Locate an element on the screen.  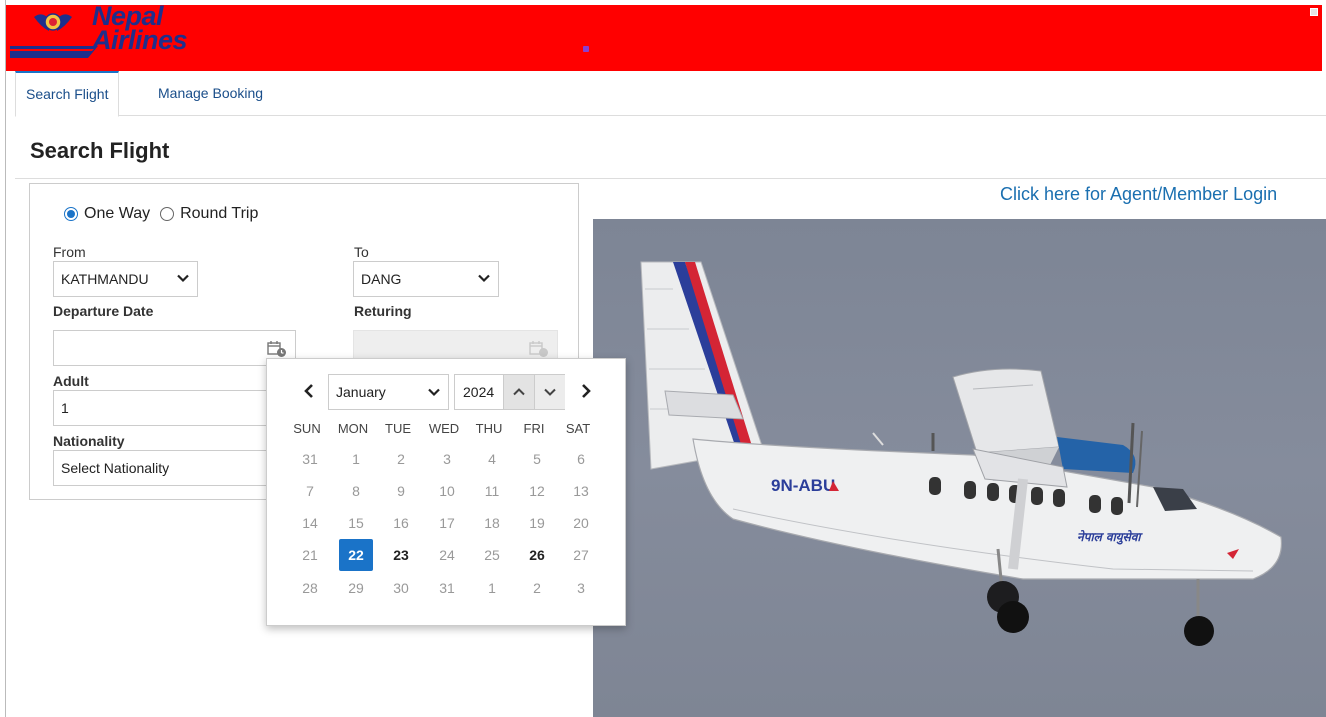
month-select: January is located at coordinates (388, 392).